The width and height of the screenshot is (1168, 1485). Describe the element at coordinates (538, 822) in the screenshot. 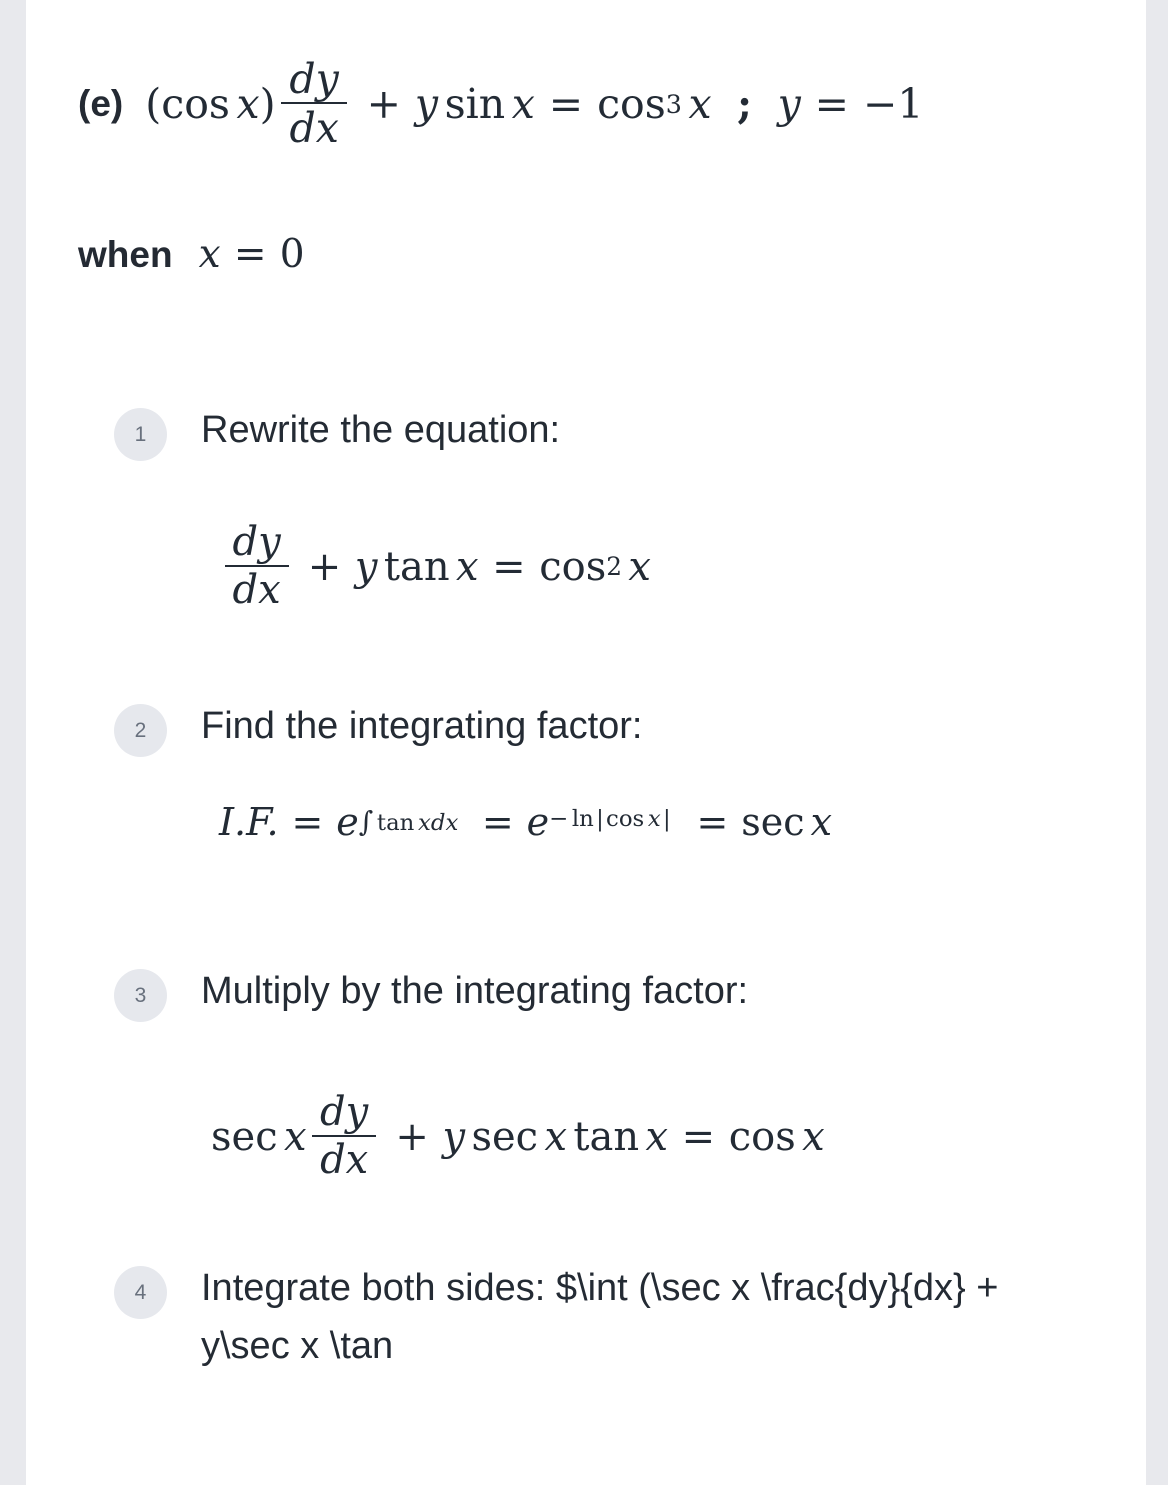

I see `euler-number-2: e` at that location.